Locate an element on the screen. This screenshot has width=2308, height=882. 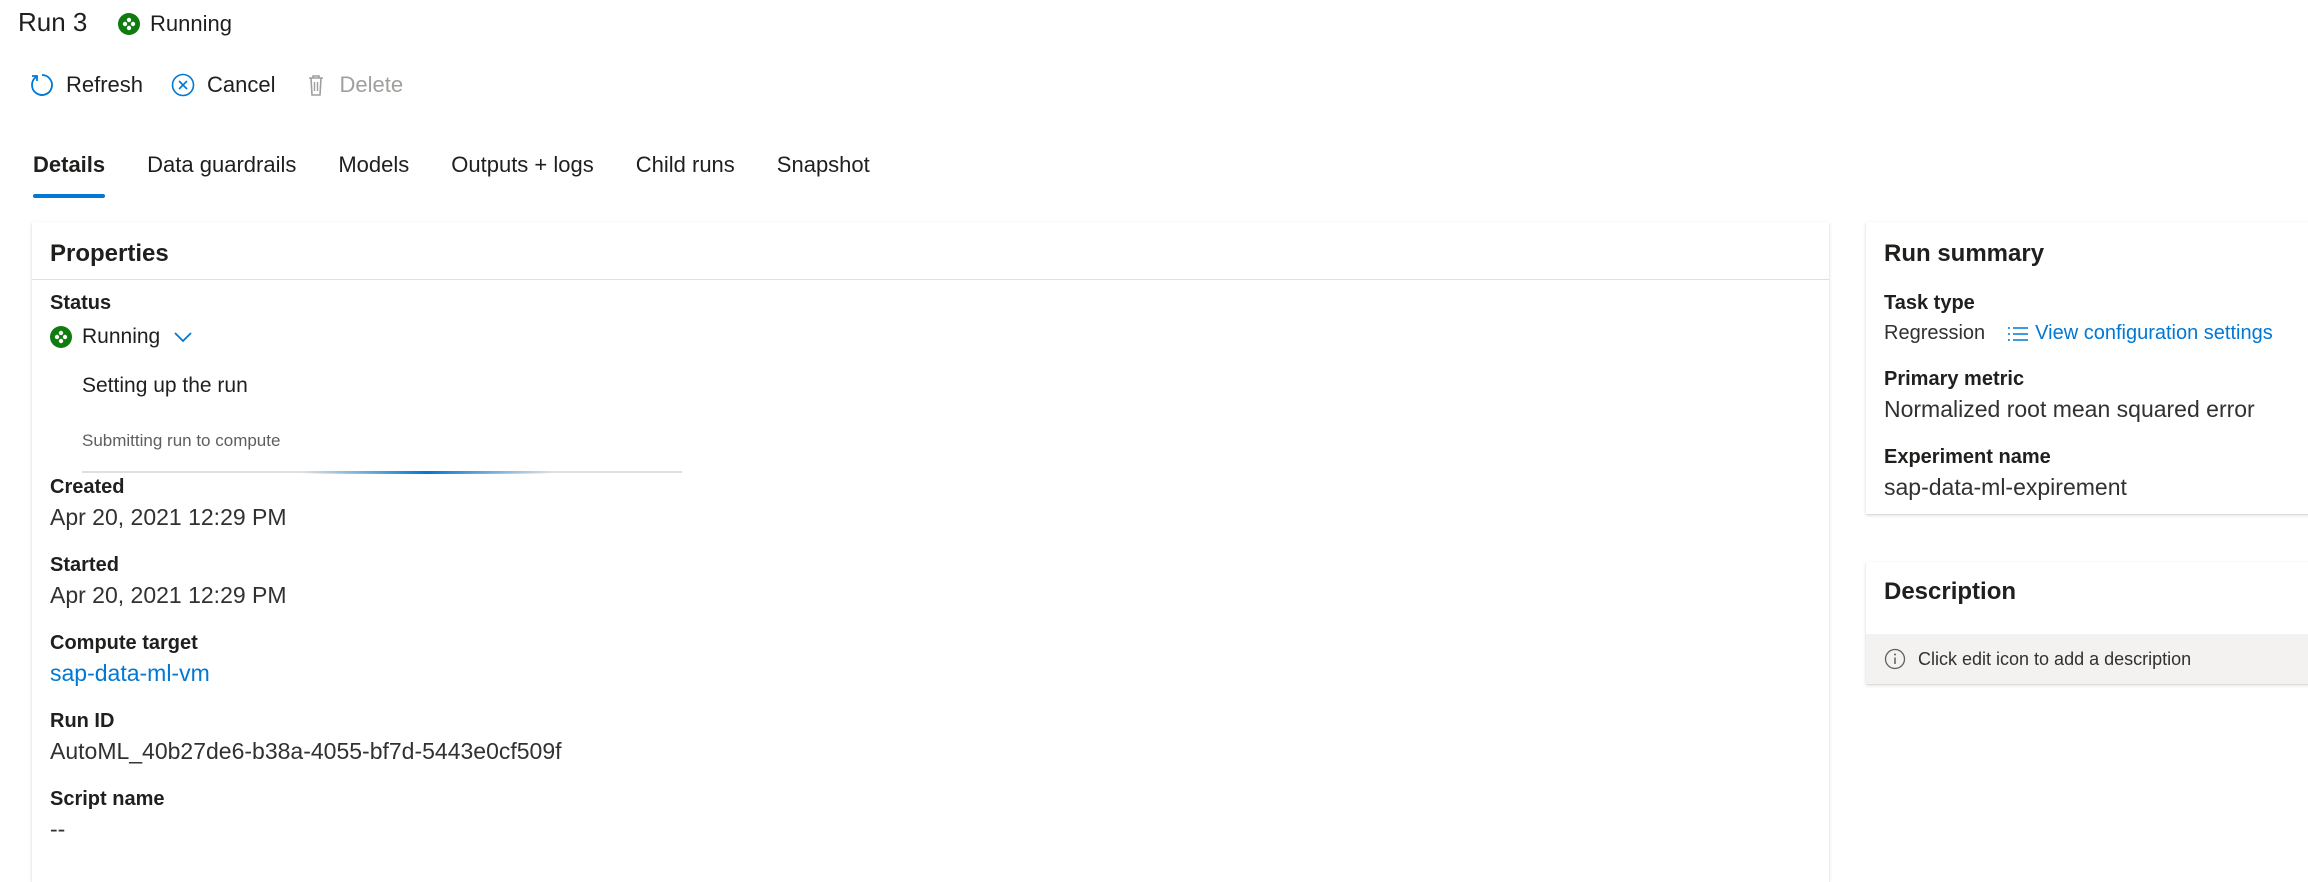
trash-icon is located at coordinates (315, 85).